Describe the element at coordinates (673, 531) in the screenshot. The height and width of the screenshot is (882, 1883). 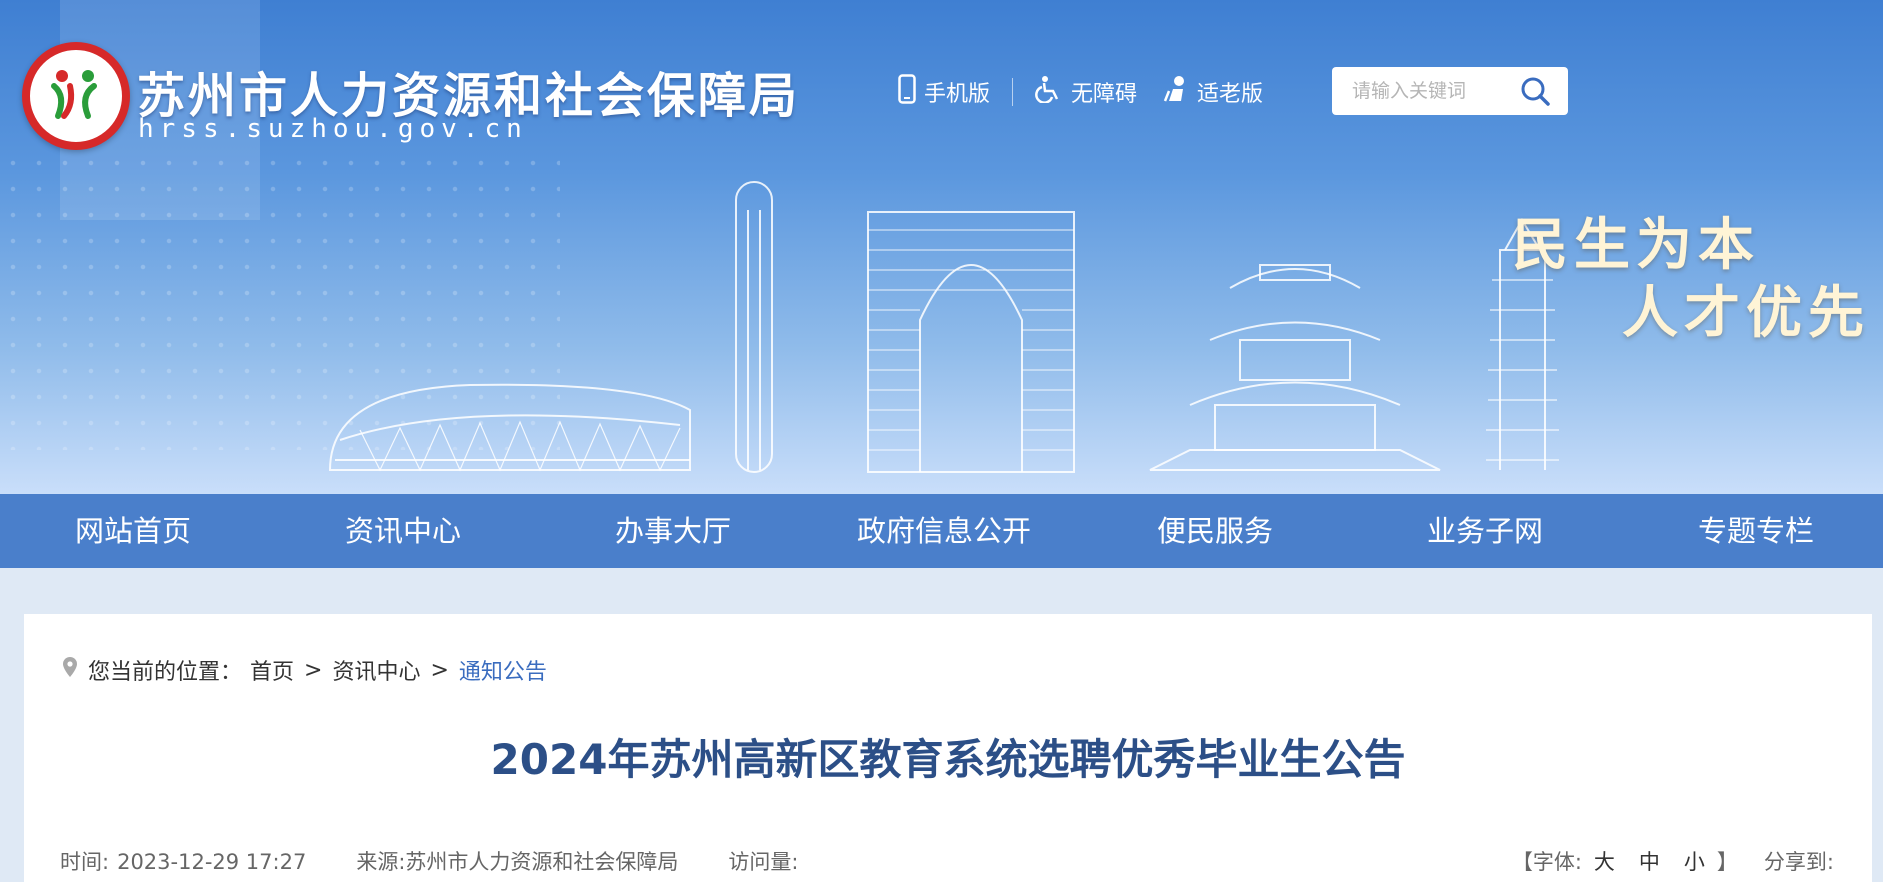
I see `nav-item-service-hall: 办事大厅` at that location.